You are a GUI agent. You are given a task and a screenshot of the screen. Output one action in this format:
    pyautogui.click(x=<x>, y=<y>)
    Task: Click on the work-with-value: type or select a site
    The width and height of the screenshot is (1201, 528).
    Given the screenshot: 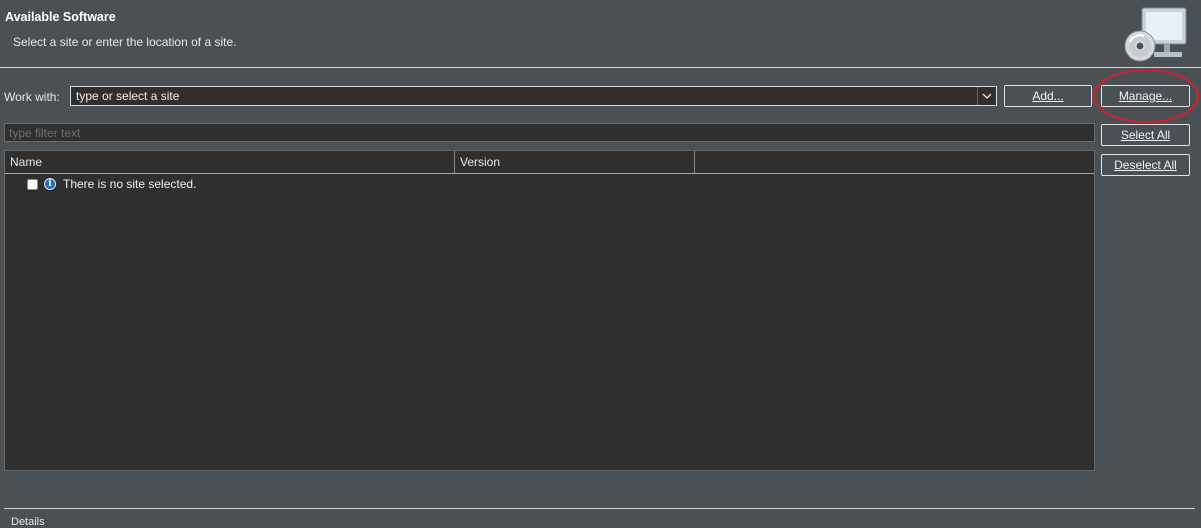 What is the action you would take?
    pyautogui.click(x=127, y=96)
    